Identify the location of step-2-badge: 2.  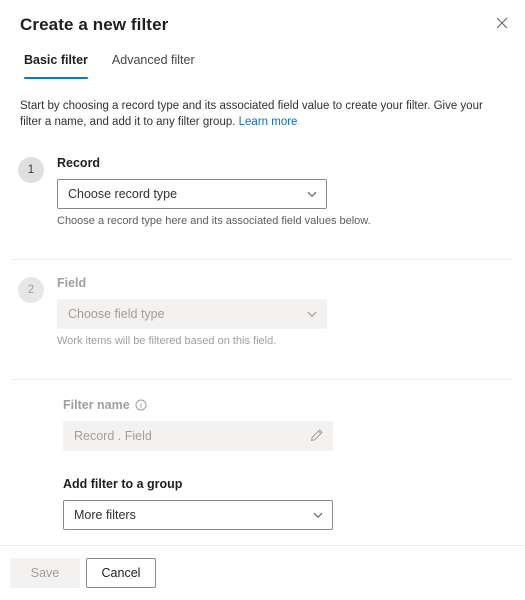
(31, 290).